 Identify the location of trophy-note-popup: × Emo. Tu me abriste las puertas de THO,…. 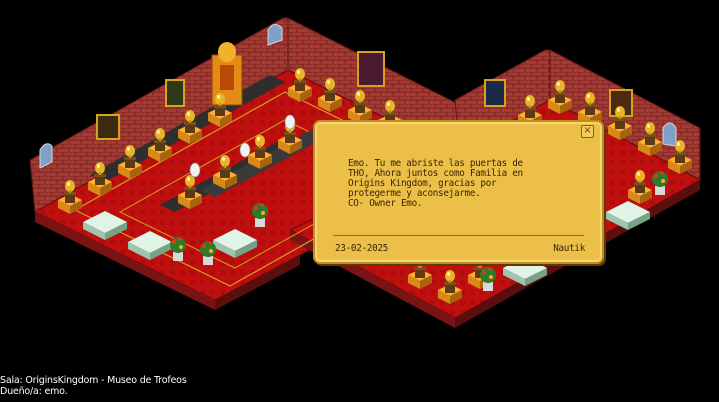
(458, 192).